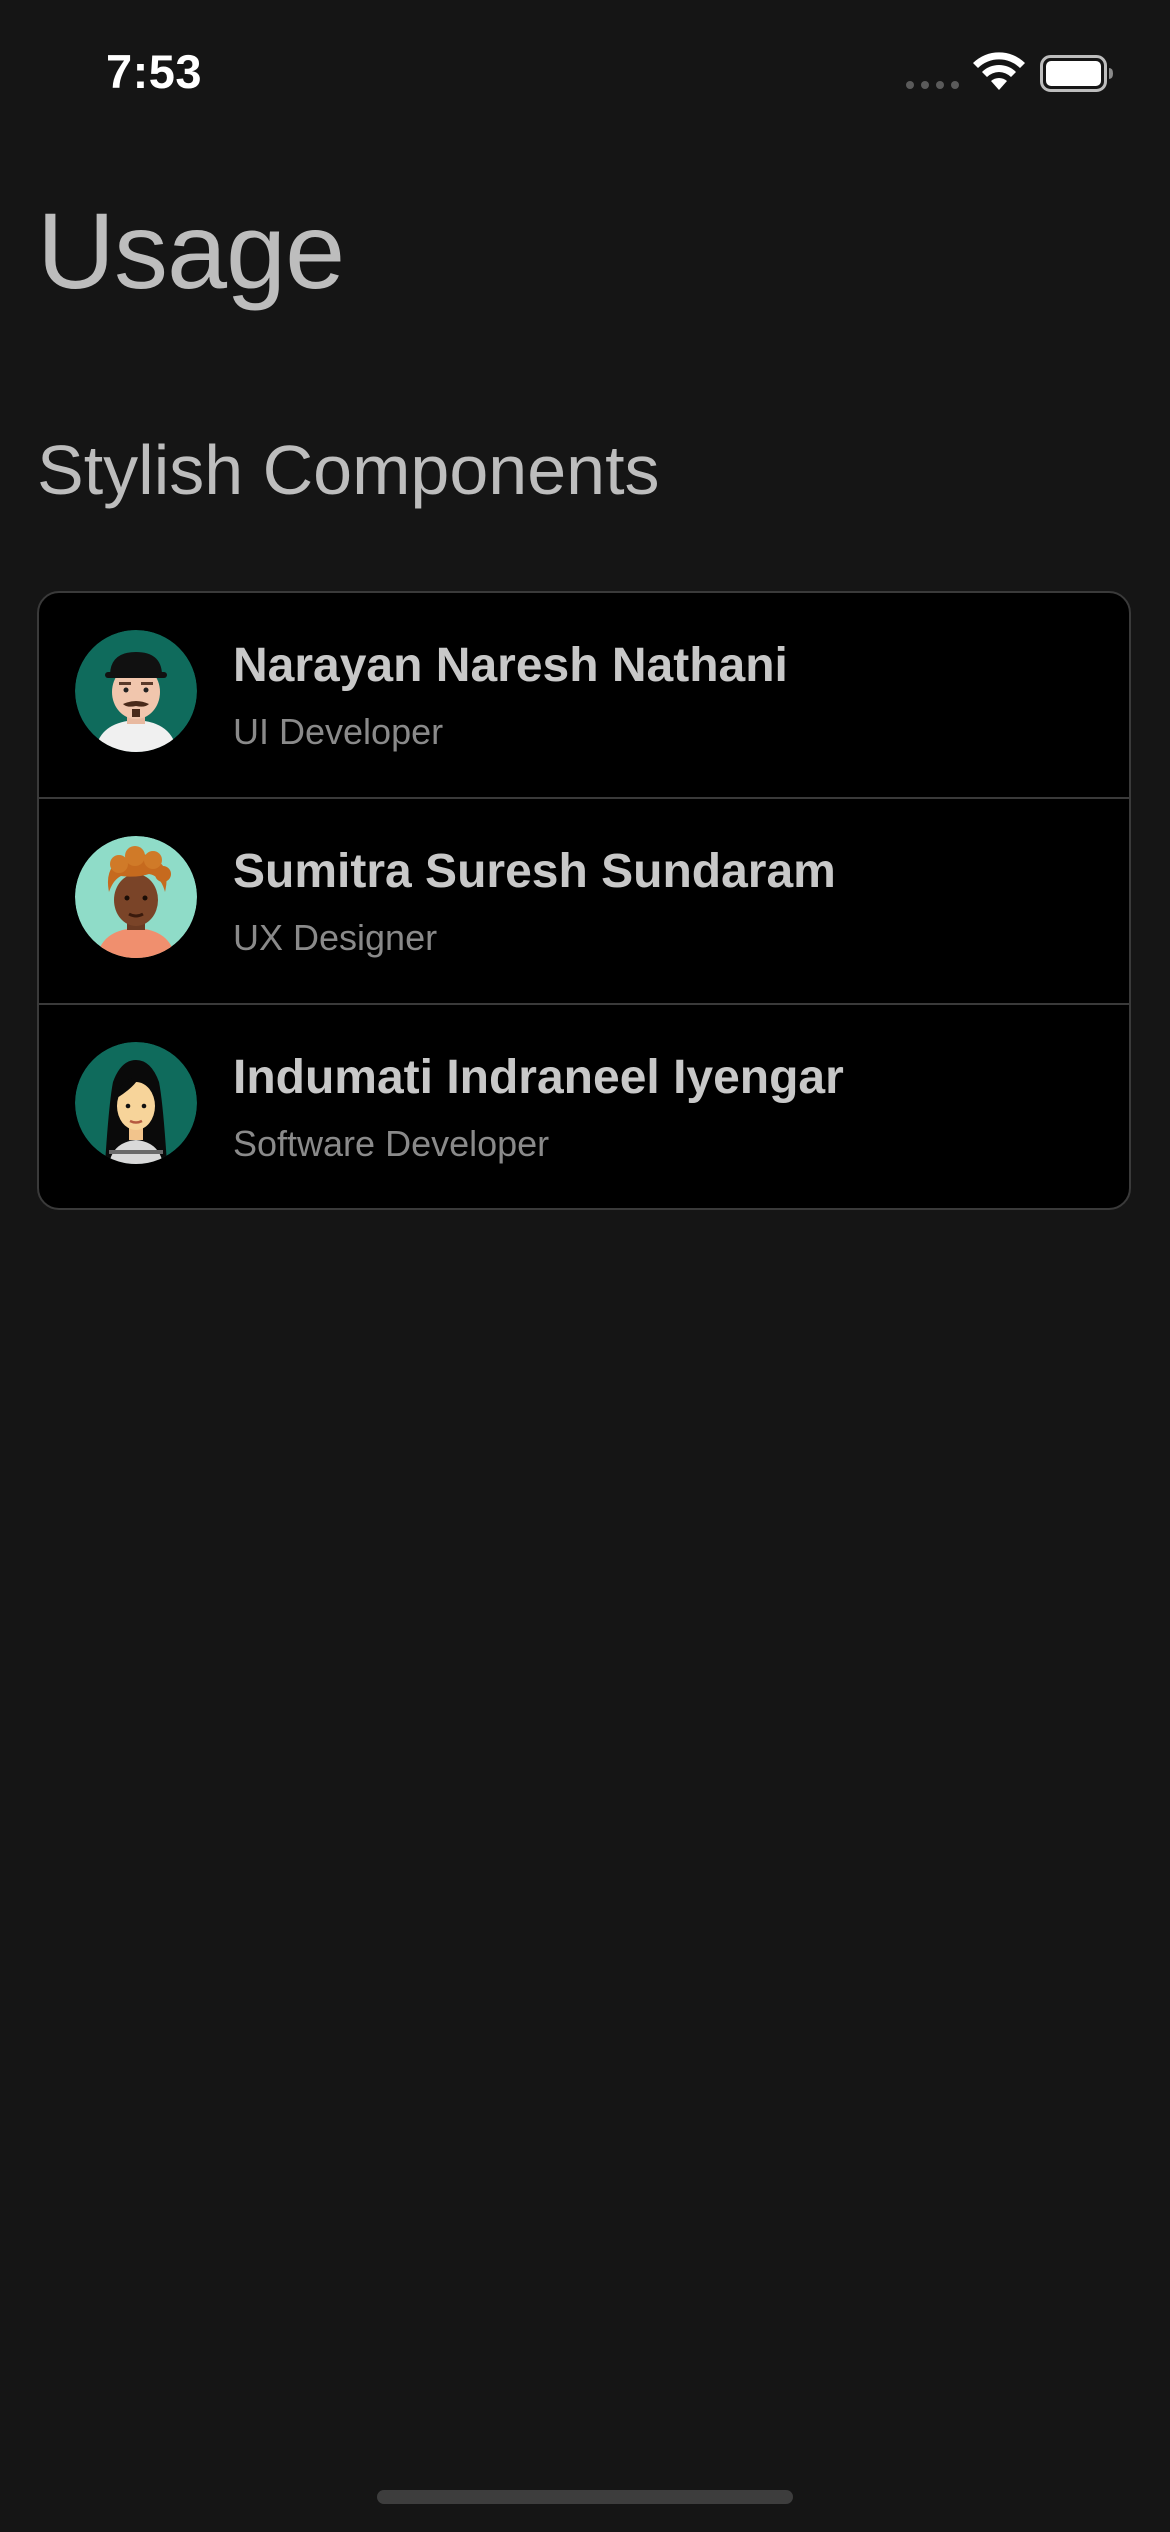 This screenshot has width=1170, height=2532. What do you see at coordinates (335, 937) in the screenshot?
I see `person-role: UX Designer` at bounding box center [335, 937].